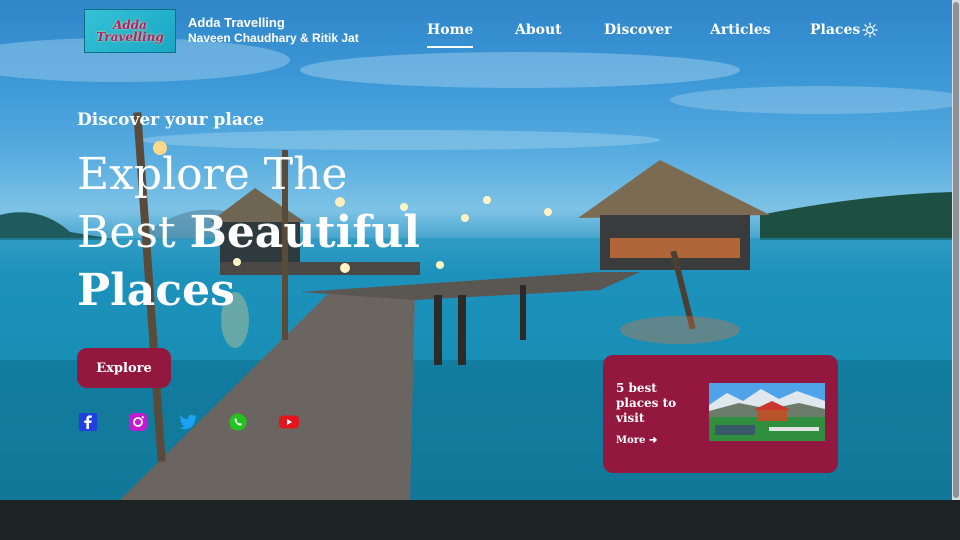 This screenshot has height=540, width=960. I want to click on footer-band, so click(480, 520).